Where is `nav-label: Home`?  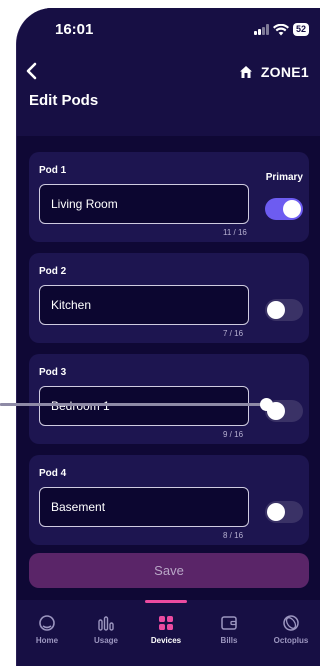
nav-label: Home is located at coordinates (47, 640).